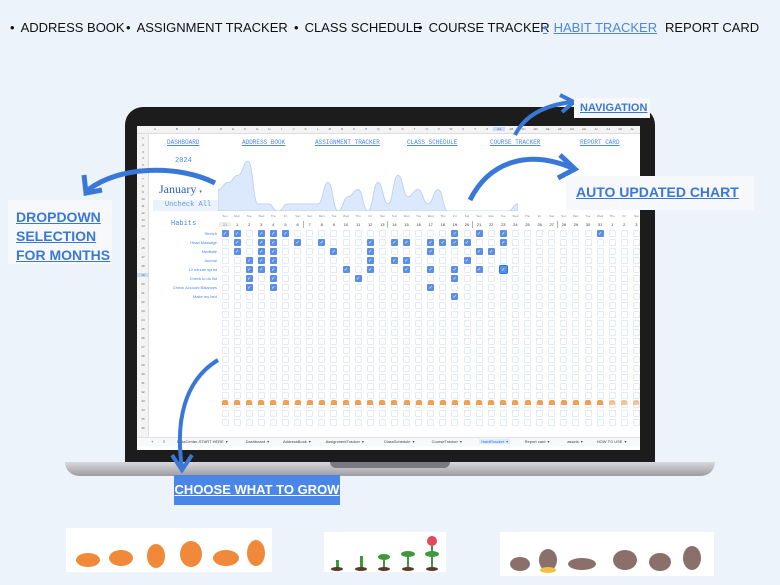  Describe the element at coordinates (63, 255) in the screenshot. I see `callout-line: FOR MONTHS` at that location.